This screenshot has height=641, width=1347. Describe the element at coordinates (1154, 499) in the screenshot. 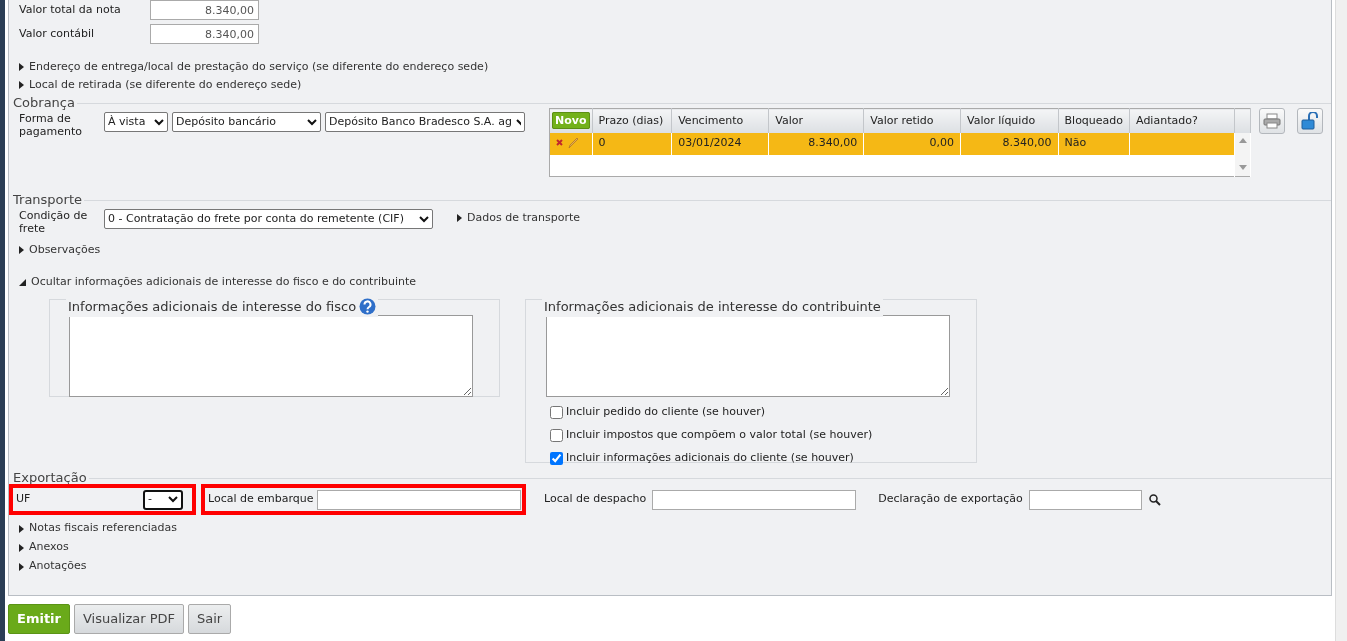

I see `search-icon` at that location.